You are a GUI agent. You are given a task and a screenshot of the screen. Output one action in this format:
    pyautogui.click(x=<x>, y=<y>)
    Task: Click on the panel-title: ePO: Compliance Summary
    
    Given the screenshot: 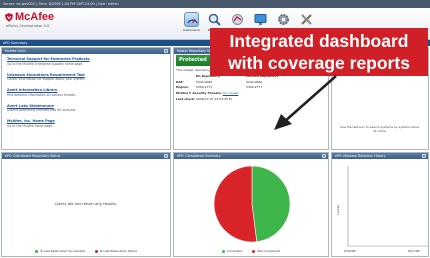 What is the action you would take?
    pyautogui.click(x=199, y=156)
    